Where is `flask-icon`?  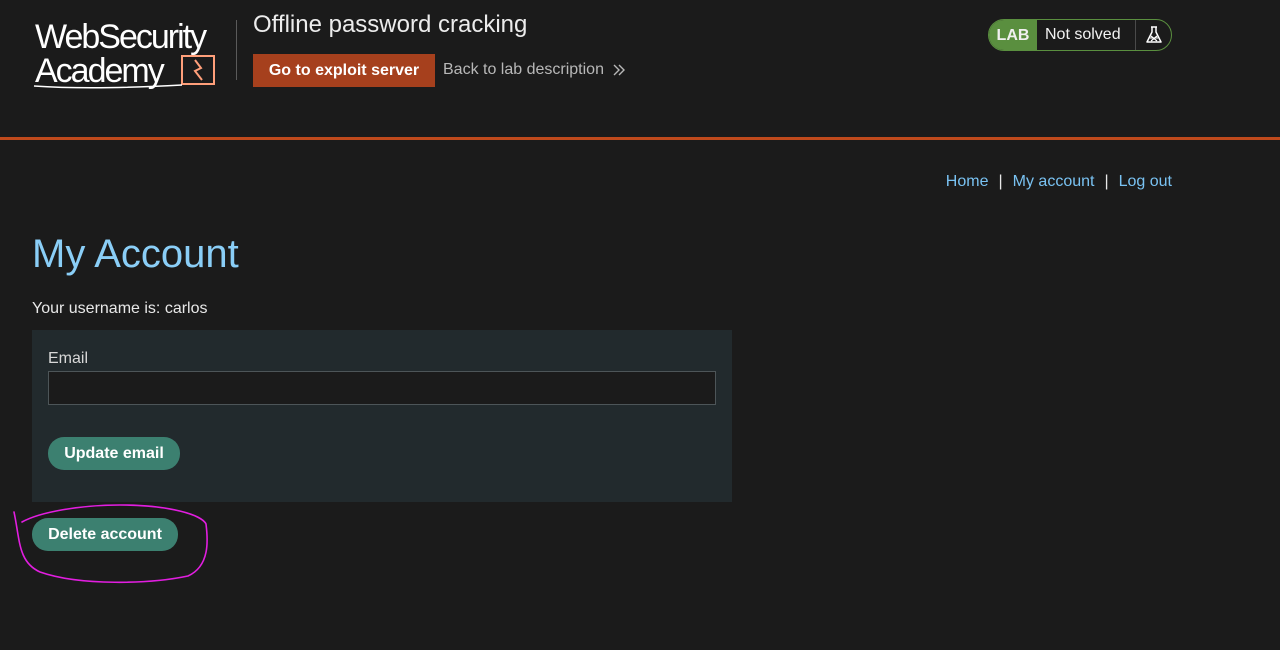
flask-icon is located at coordinates (1153, 35).